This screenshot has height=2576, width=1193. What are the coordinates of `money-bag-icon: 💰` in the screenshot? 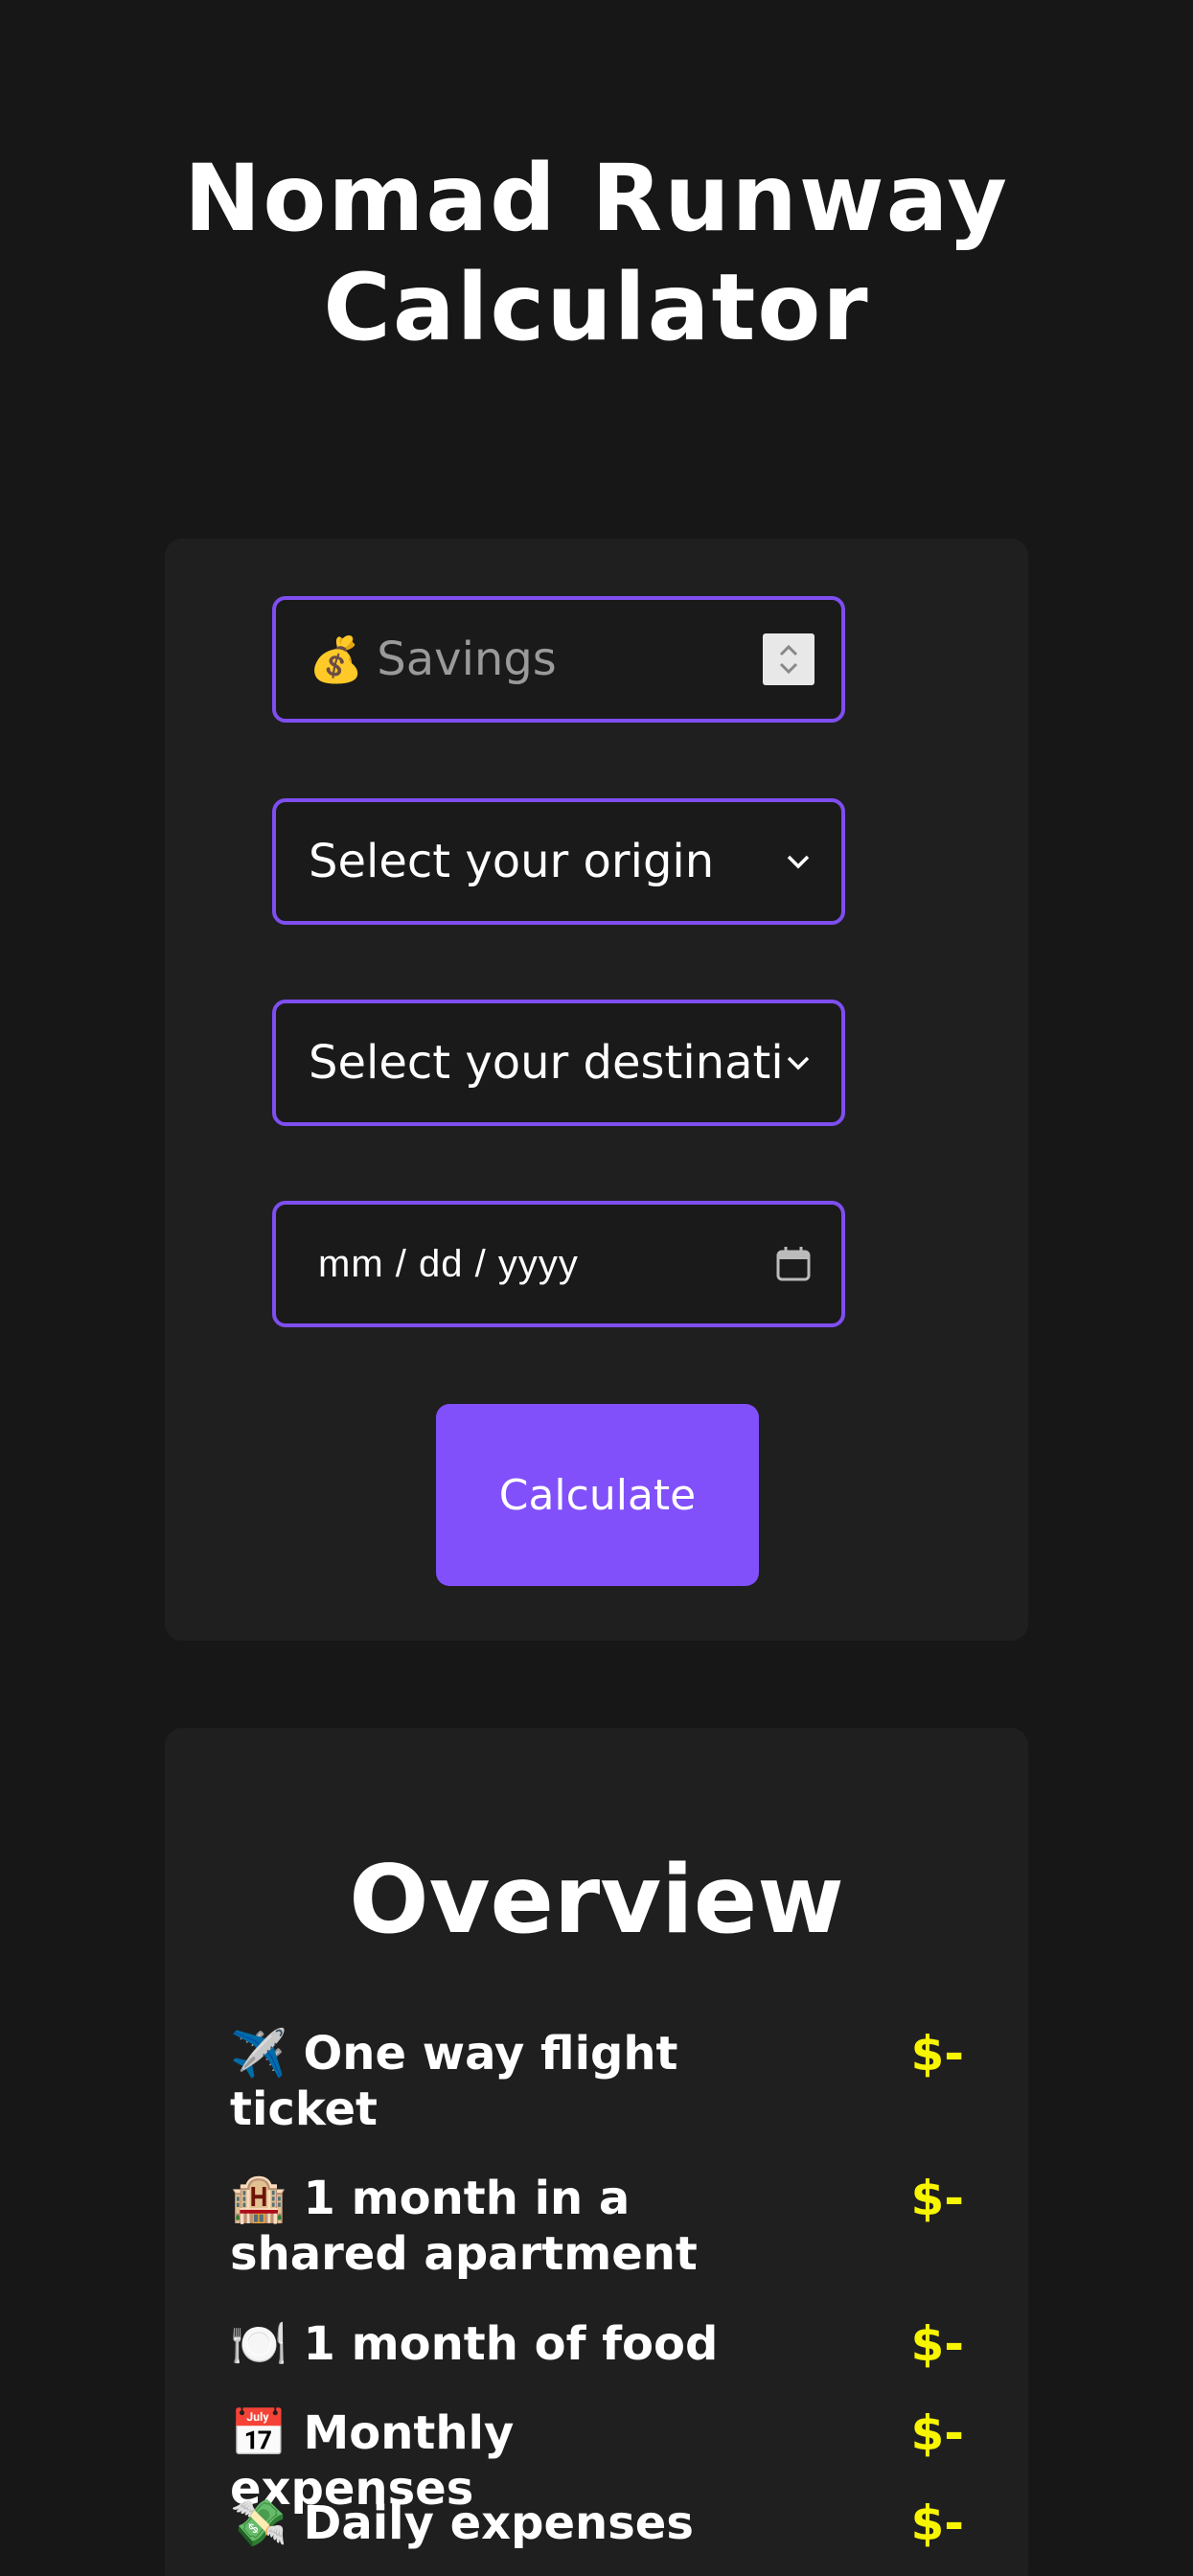 It's located at (336, 659).